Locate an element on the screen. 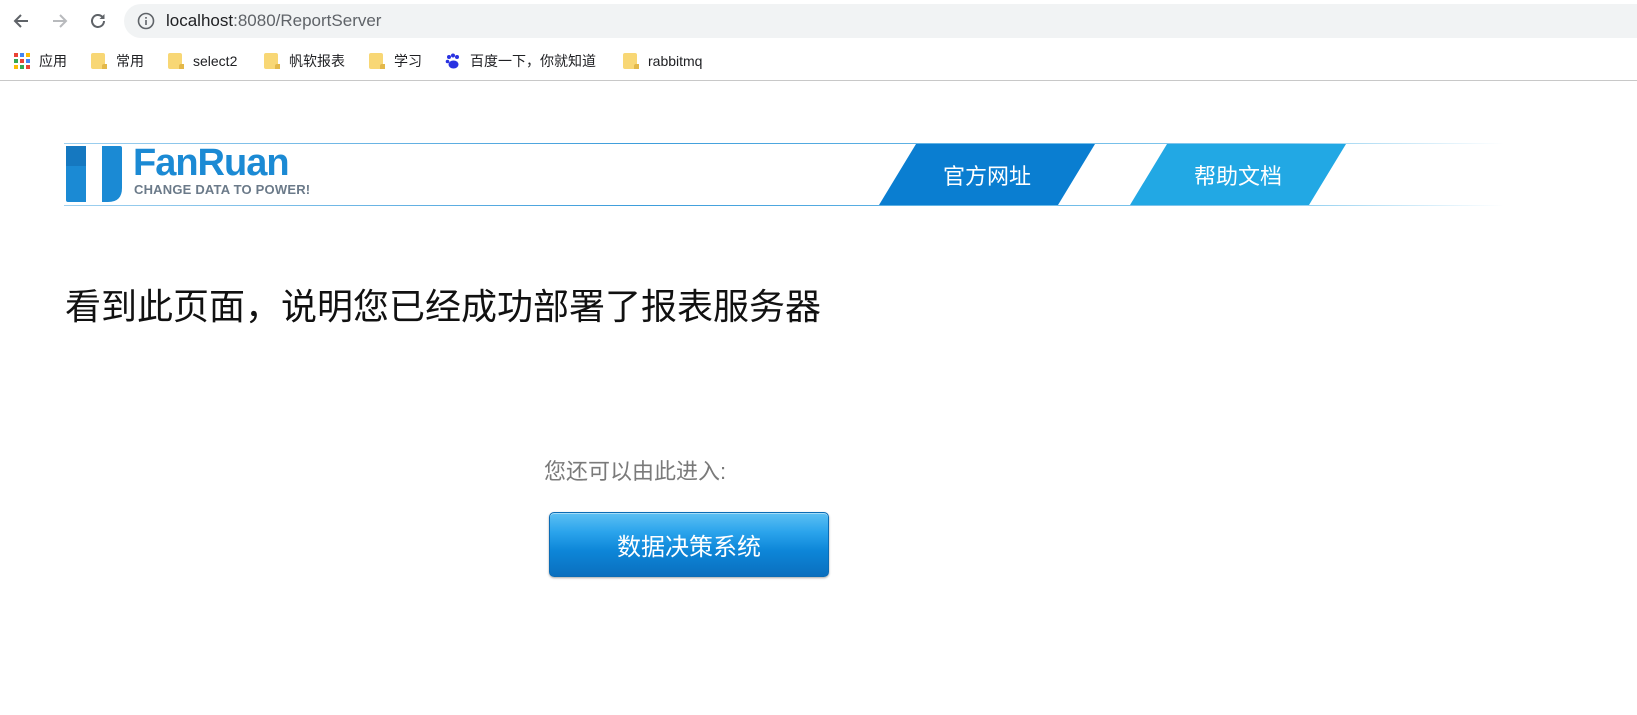 The height and width of the screenshot is (715, 1637). fanruan-logo-icon is located at coordinates (94, 174).